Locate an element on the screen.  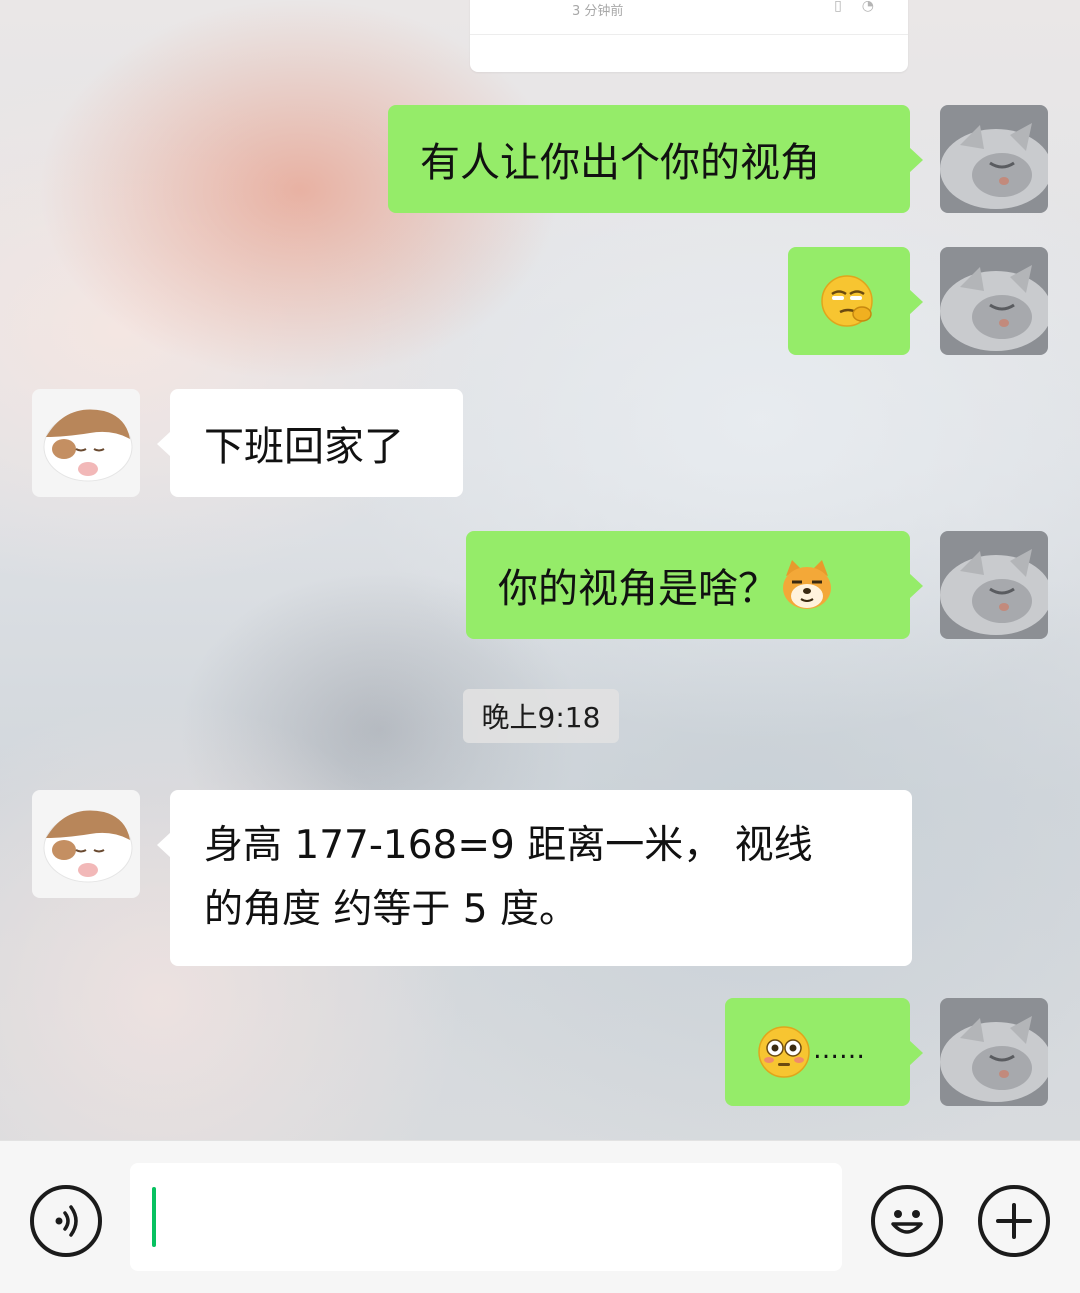
message-bubble-mine: 你的视角是啥？ is located at coordinates (694, 585).